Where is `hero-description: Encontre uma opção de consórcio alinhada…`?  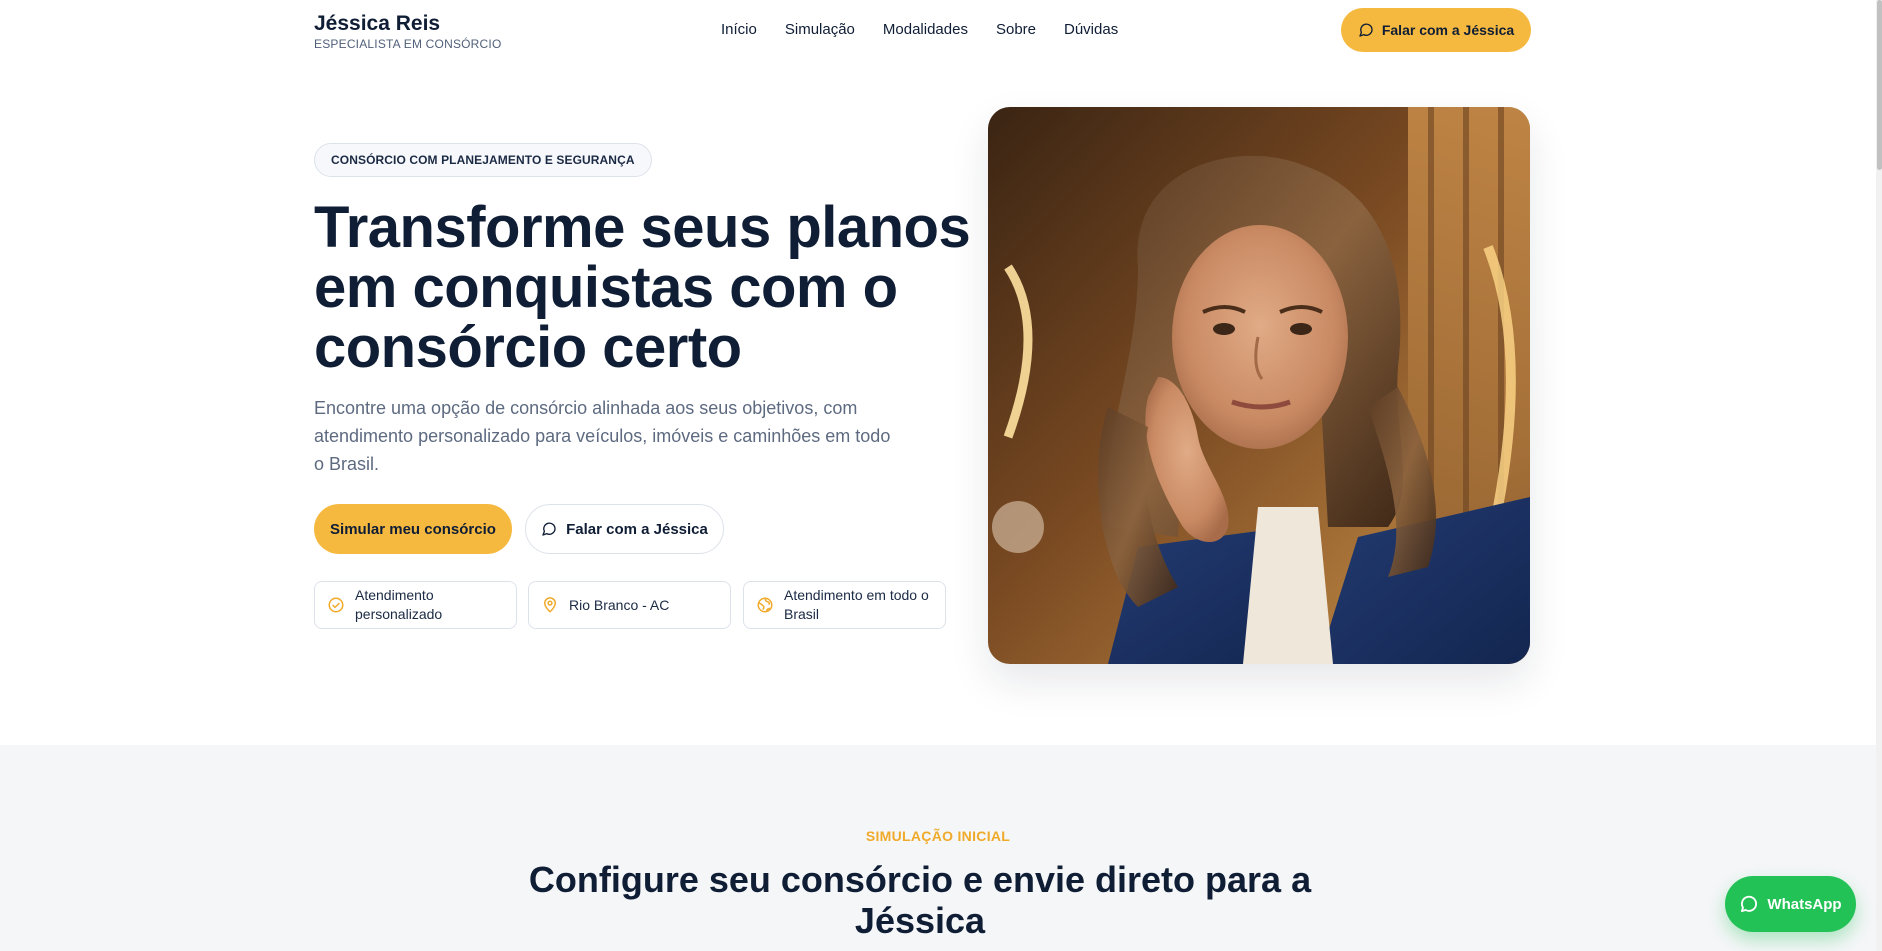
hero-description: Encontre uma opção de consórcio alinhada… is located at coordinates (602, 436).